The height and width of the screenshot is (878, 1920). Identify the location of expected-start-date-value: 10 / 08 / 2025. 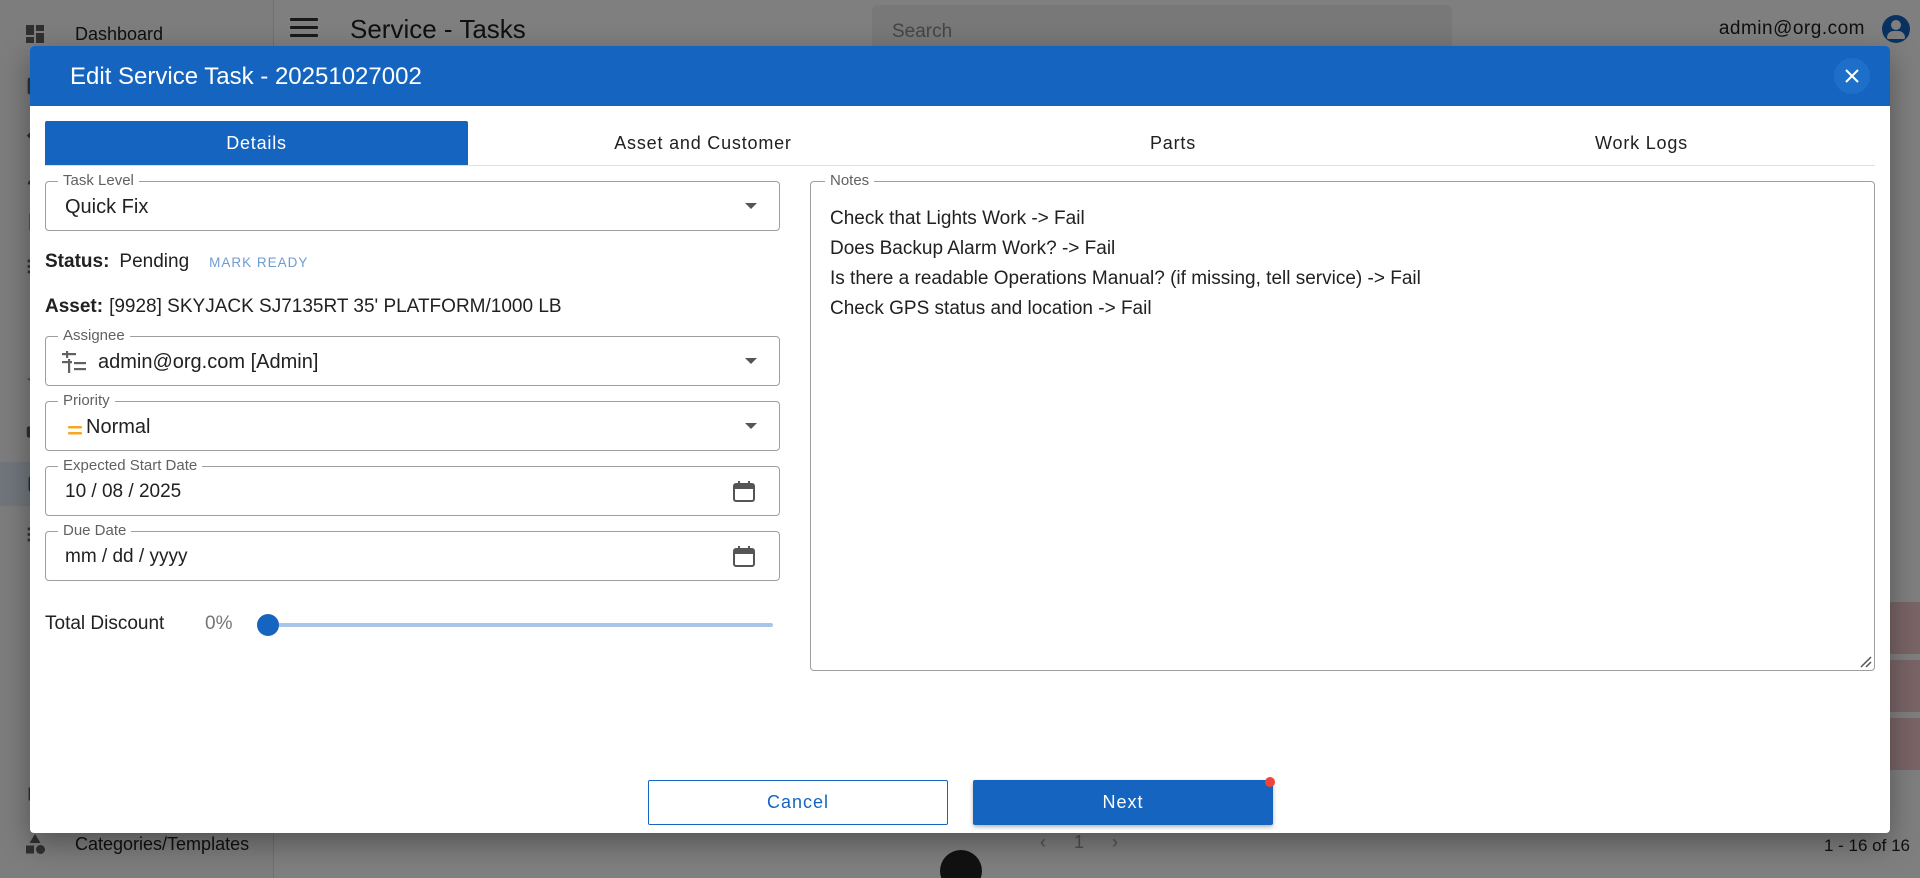
(123, 491).